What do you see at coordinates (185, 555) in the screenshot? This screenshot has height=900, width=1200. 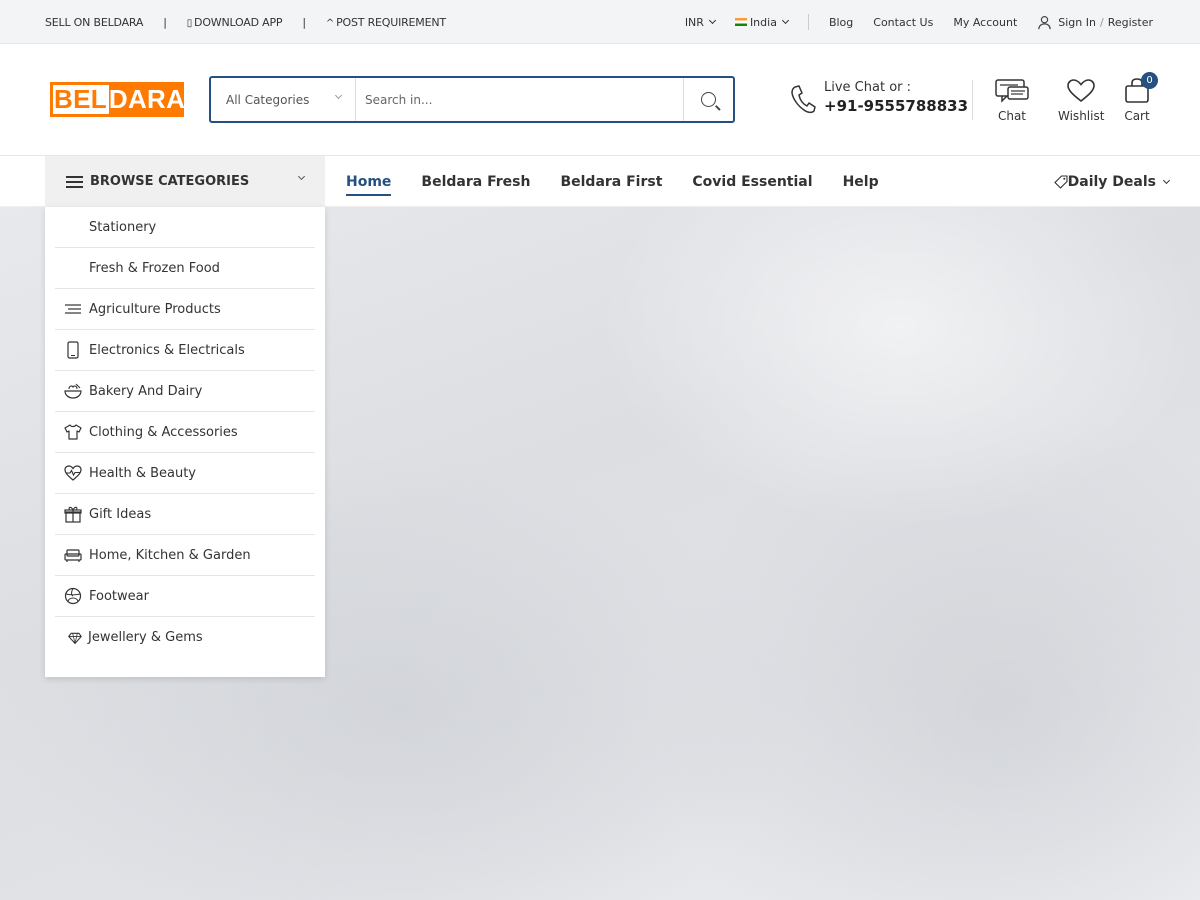 I see `category-item-home-kitchen-garden: Home, Kitchen & Garden` at bounding box center [185, 555].